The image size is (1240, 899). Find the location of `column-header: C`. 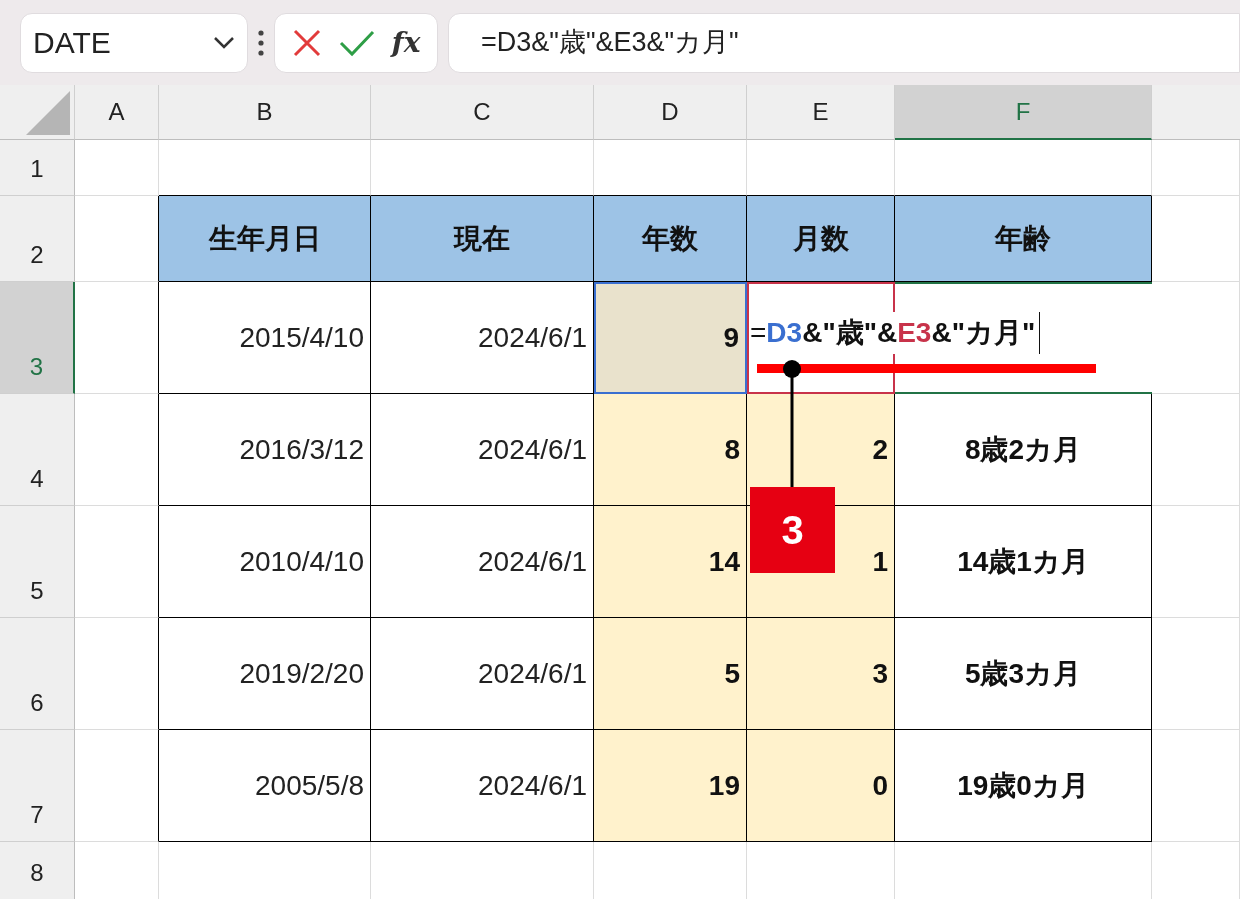

column-header: C is located at coordinates (482, 112).